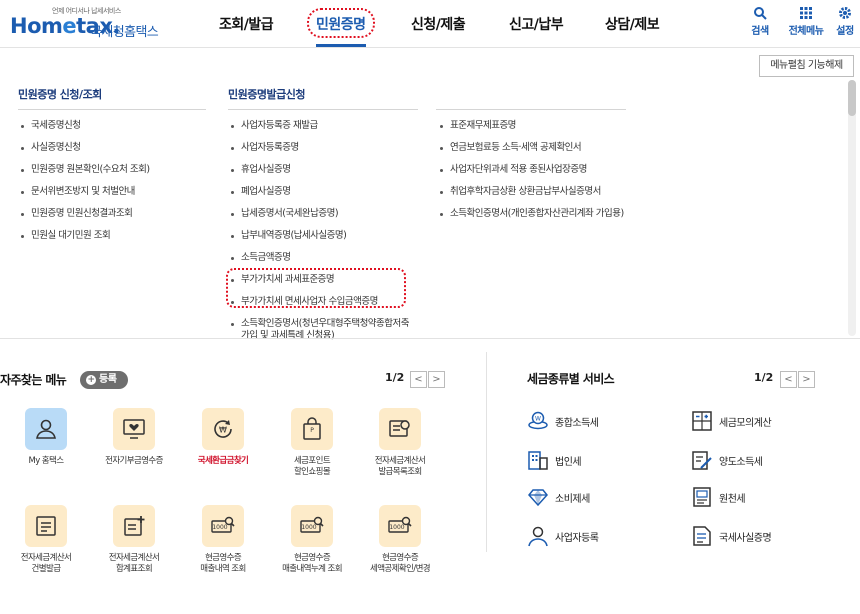  Describe the element at coordinates (90, 24) in the screenshot. I see `hometax-logo: 언제 어디서나 납세서비스 Hometax. 국세청홈택스` at that location.